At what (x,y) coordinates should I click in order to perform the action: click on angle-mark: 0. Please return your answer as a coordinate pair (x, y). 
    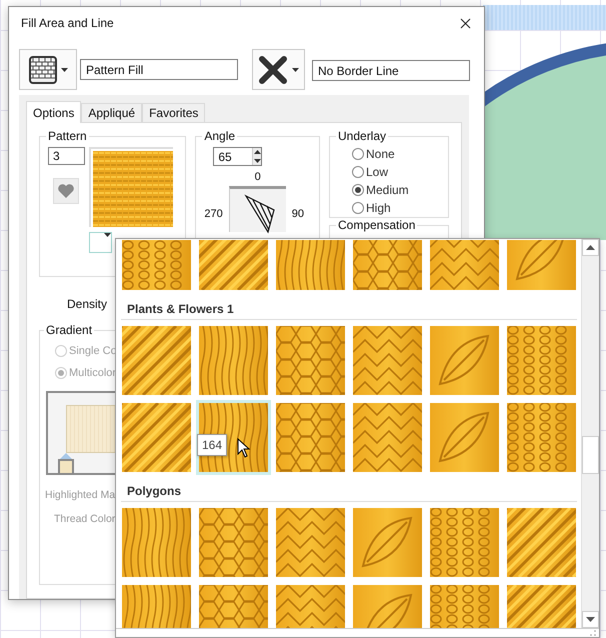
    Looking at the image, I should click on (257, 177).